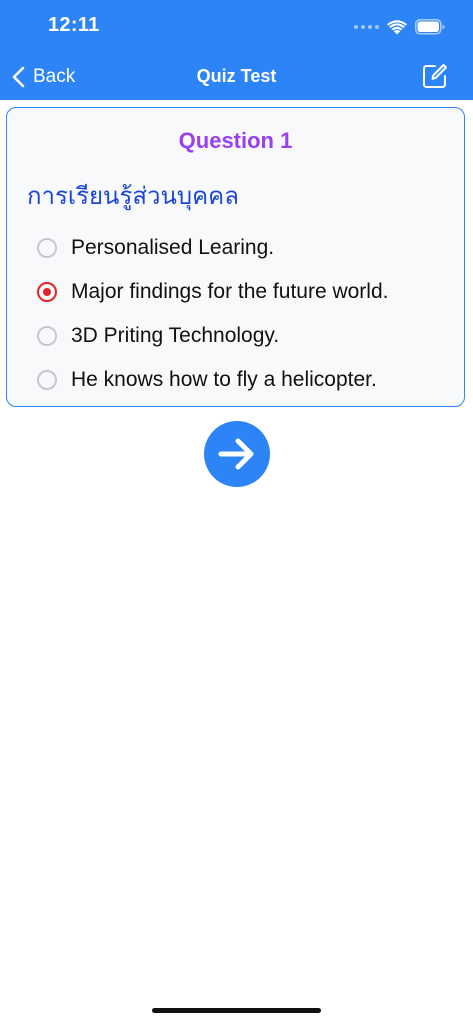 The image size is (473, 1024). Describe the element at coordinates (224, 379) in the screenshot. I see `answer-option-label: He knows how to fly a helicopter.` at that location.